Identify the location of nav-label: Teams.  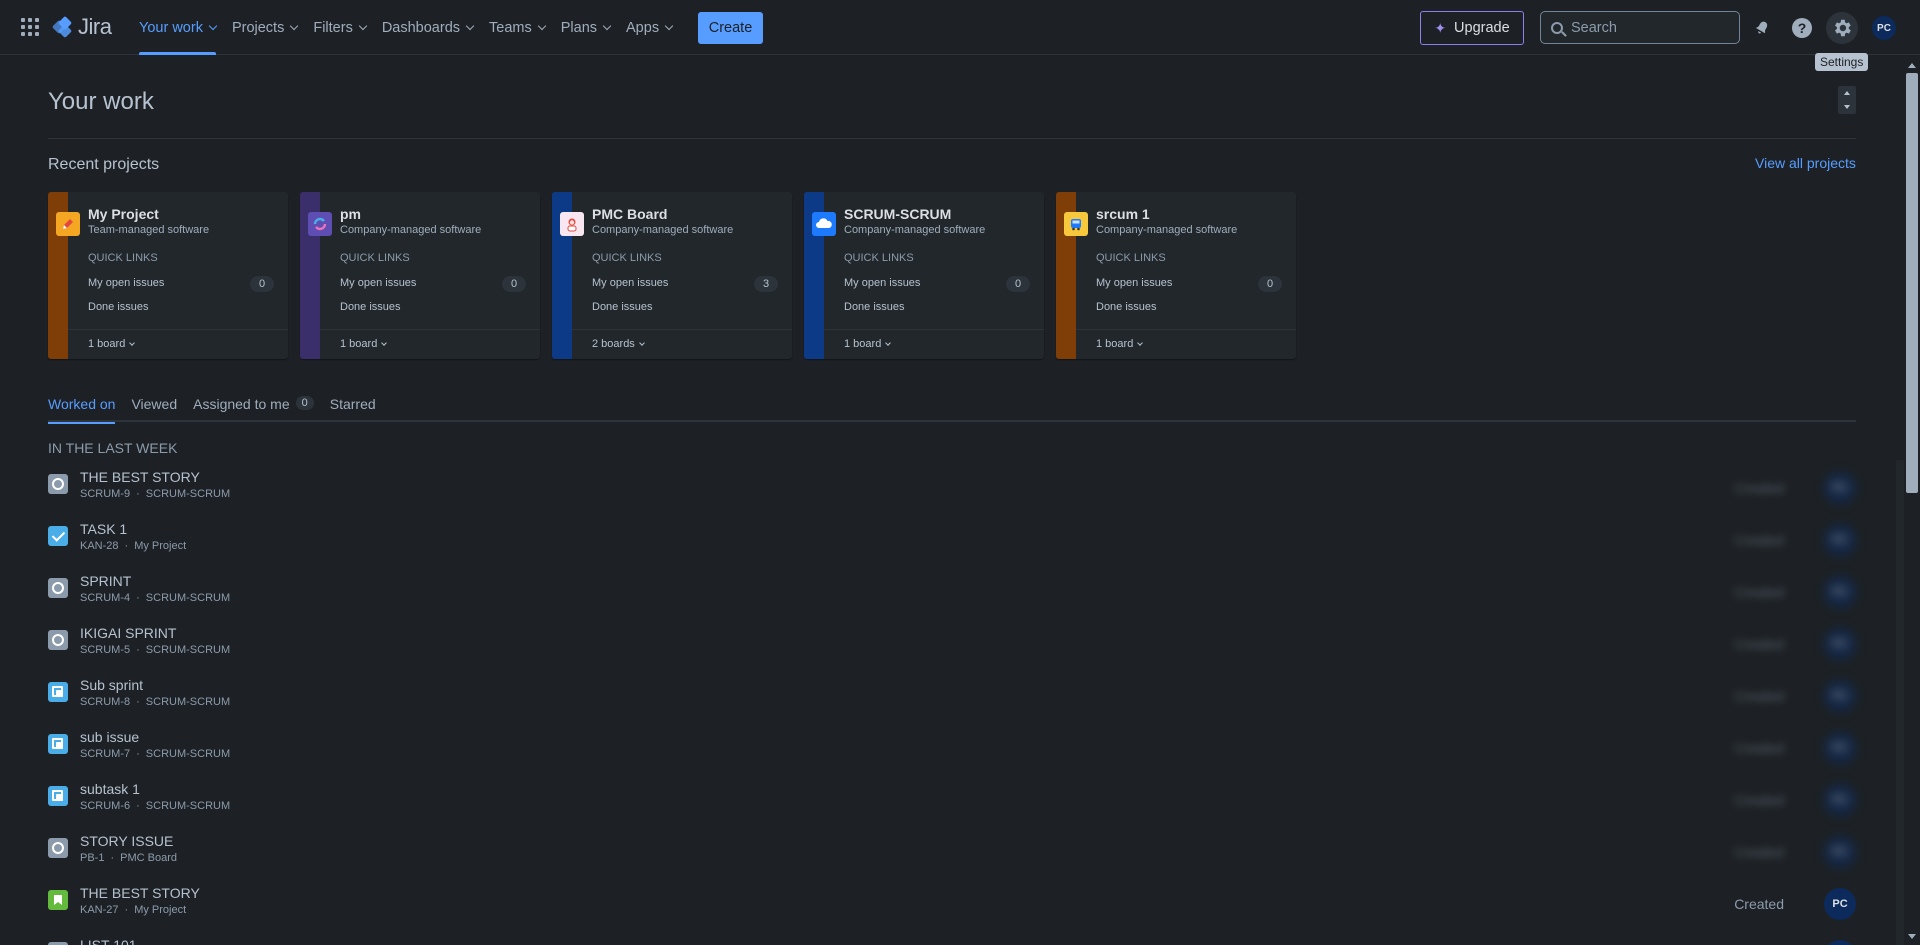
(510, 27).